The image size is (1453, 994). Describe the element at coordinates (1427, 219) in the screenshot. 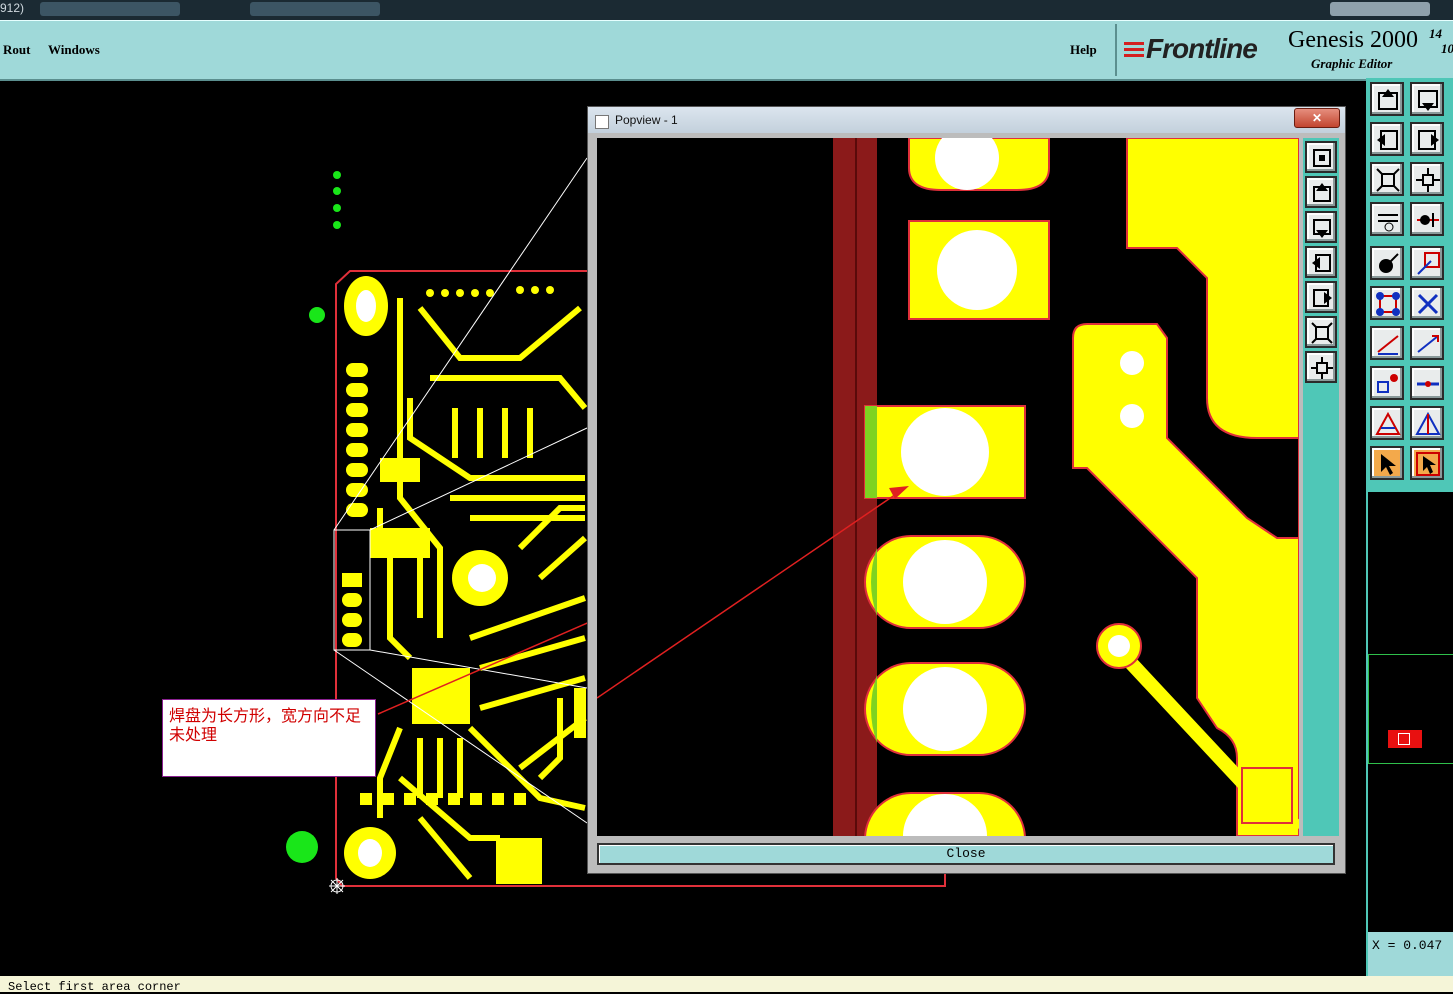

I see `snap-icon` at that location.